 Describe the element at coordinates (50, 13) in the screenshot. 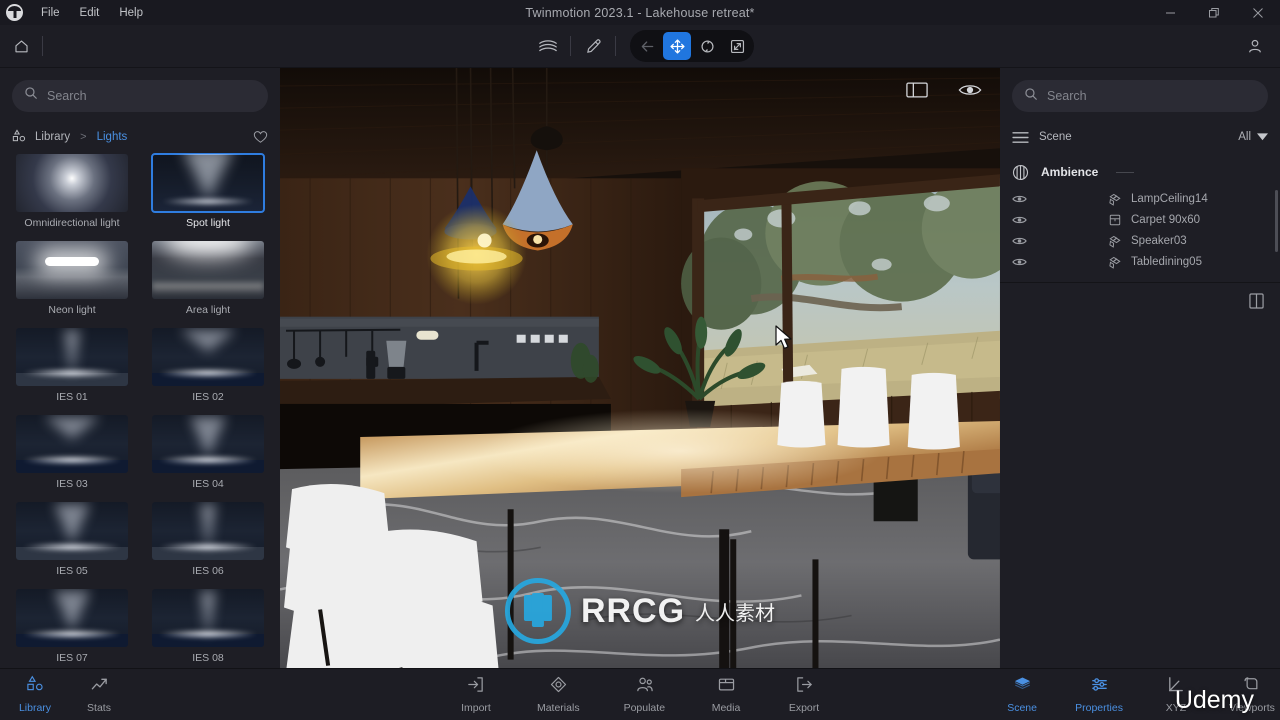

I see `menu-file: File` at that location.